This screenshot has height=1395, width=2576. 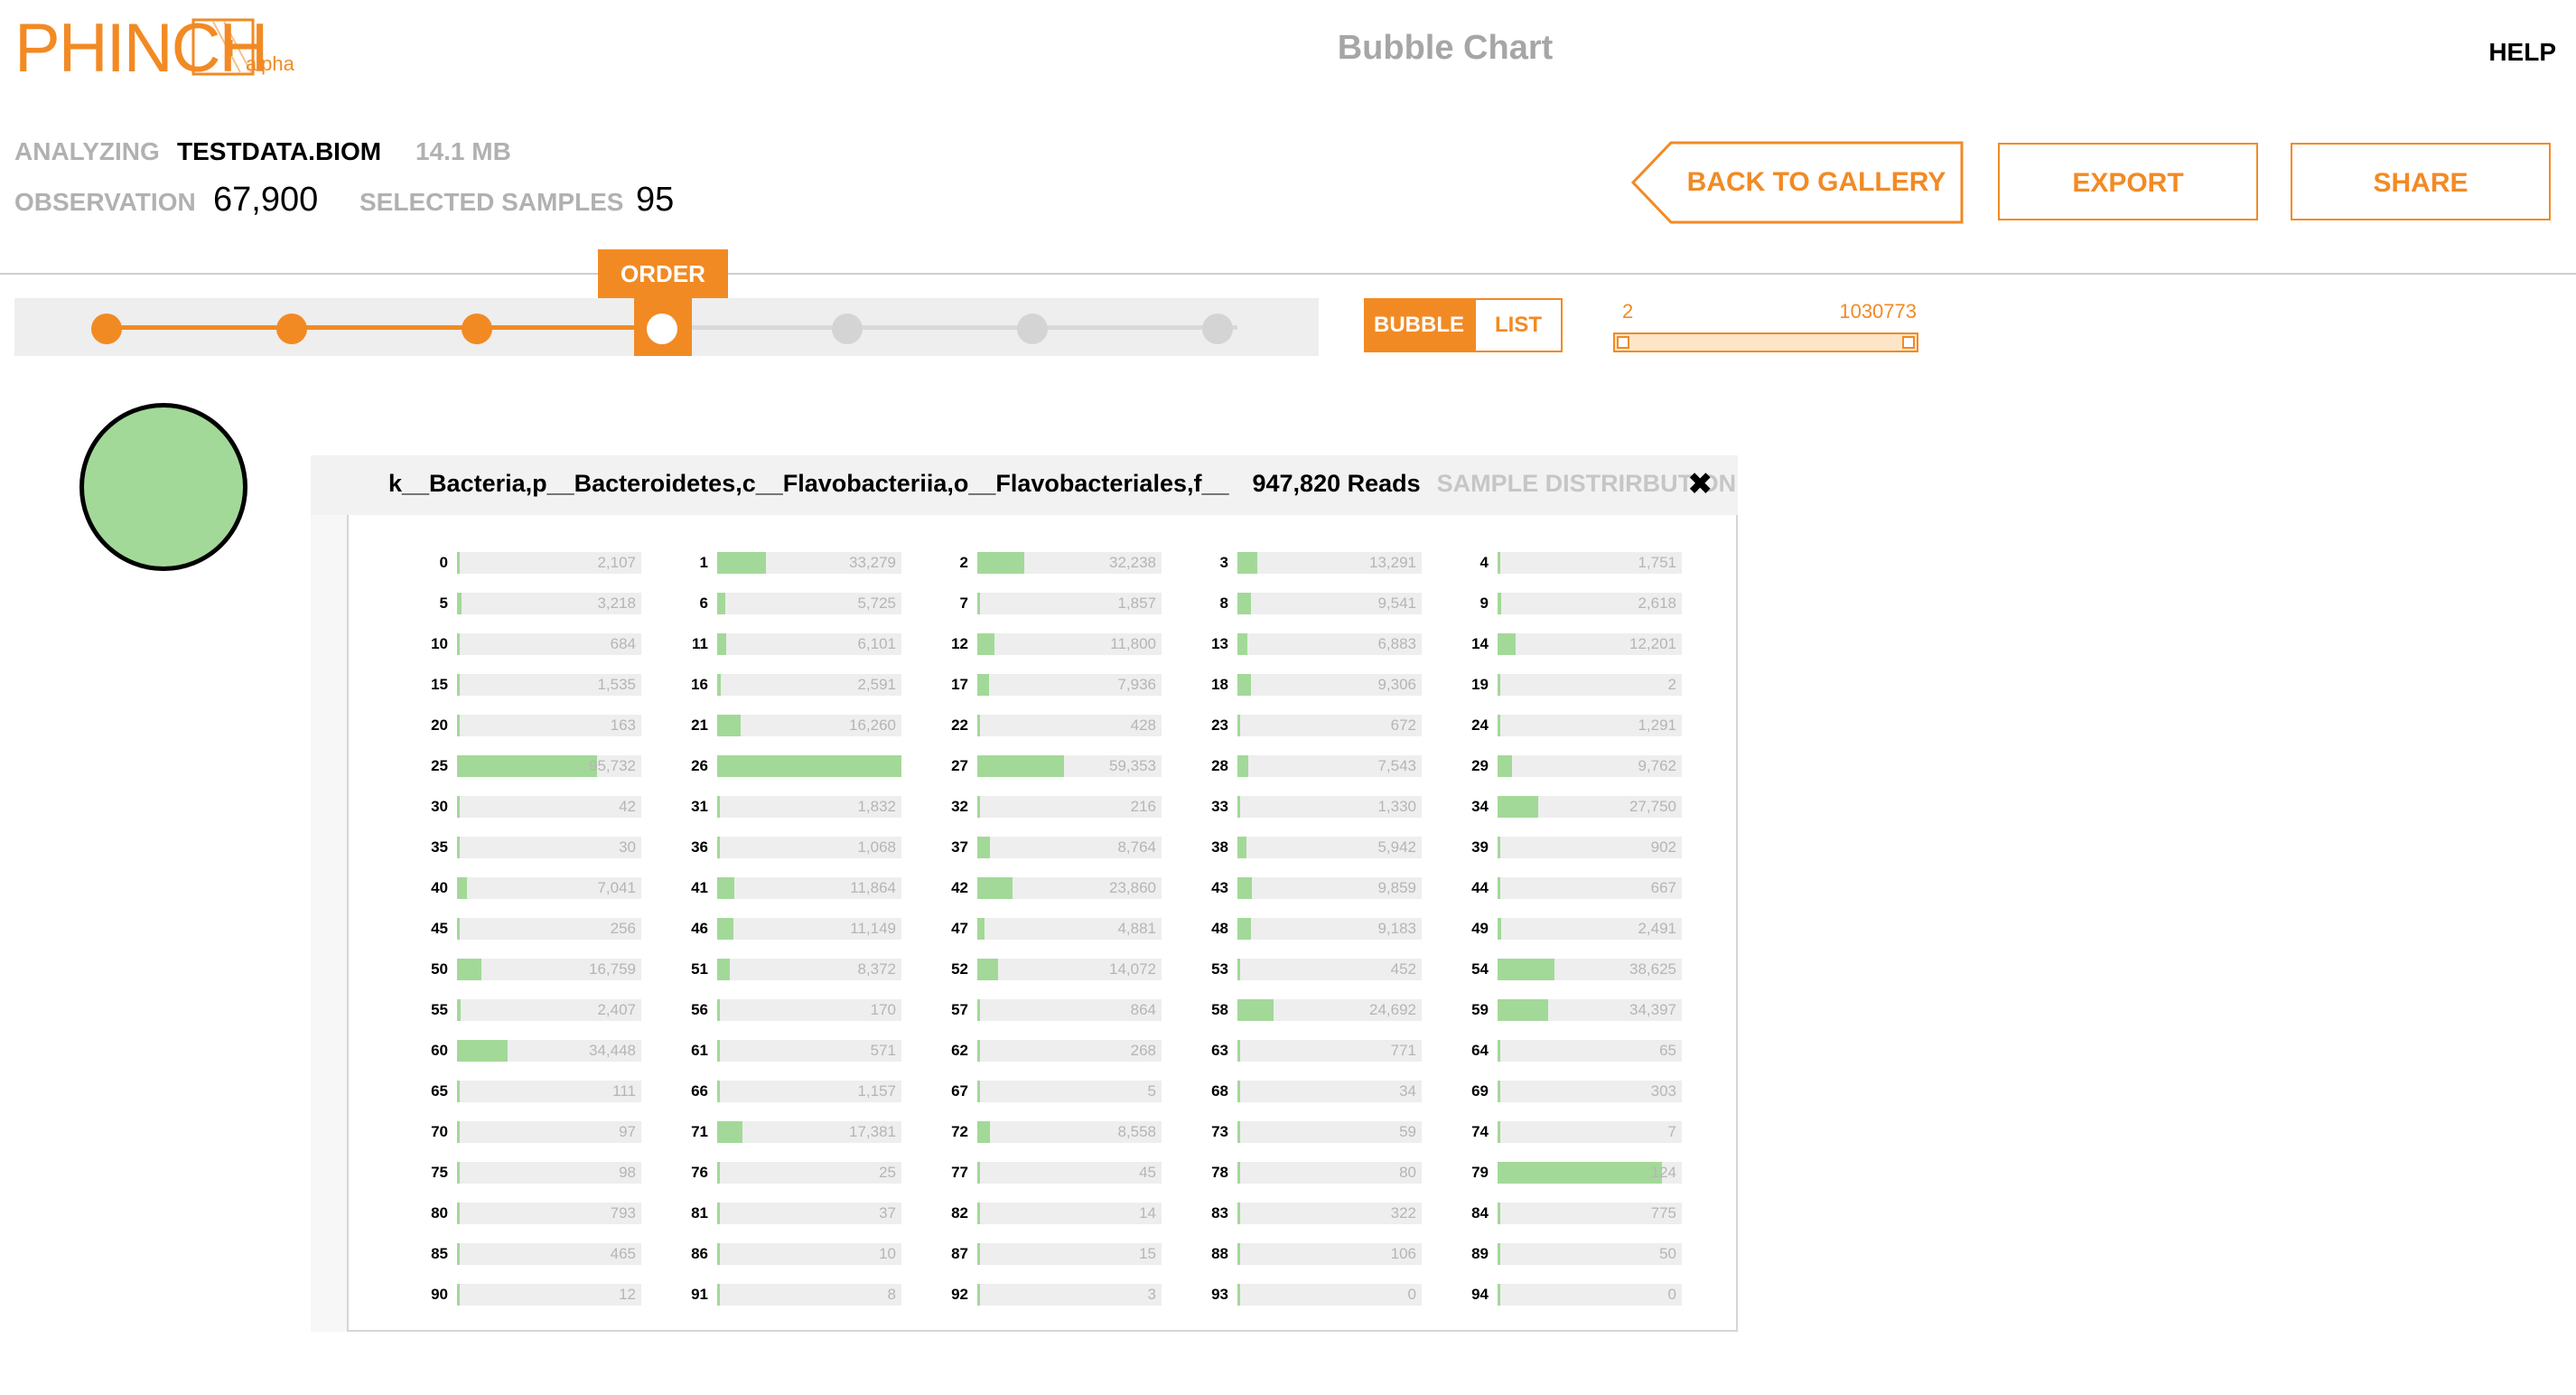 What do you see at coordinates (1069, 563) in the screenshot?
I see `sample-bar: 32,238` at bounding box center [1069, 563].